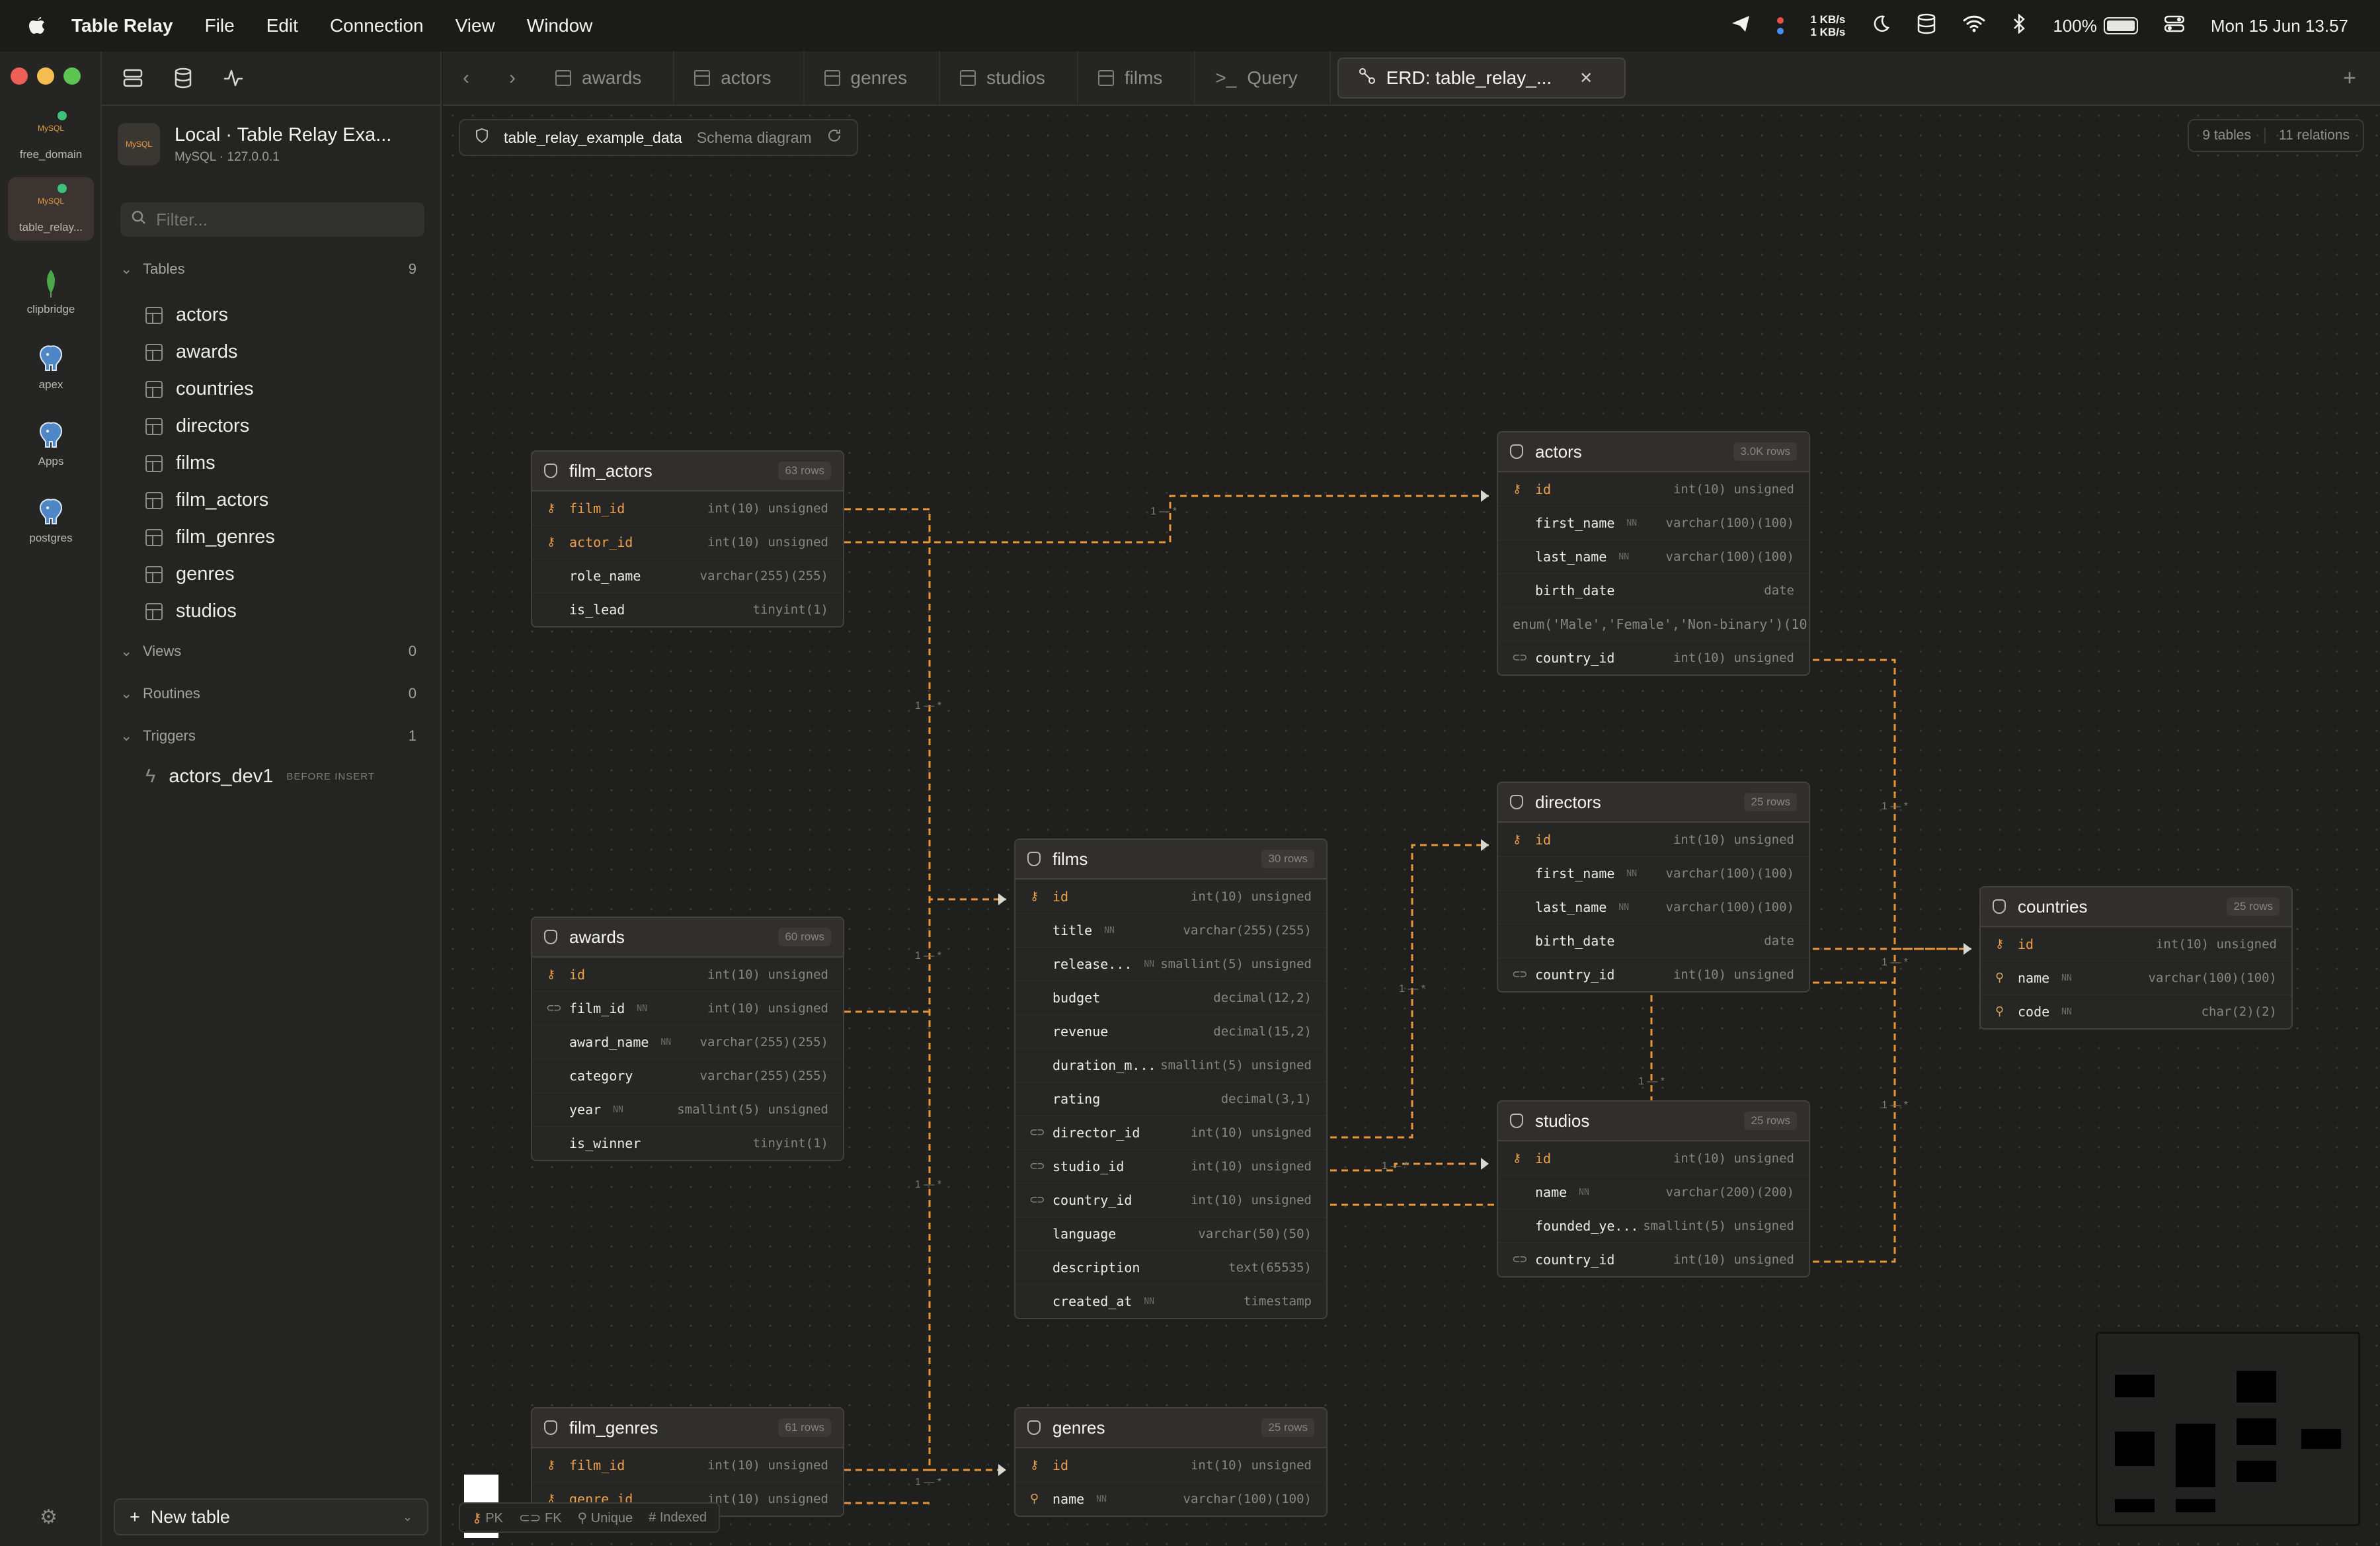  What do you see at coordinates (2095, 26) in the screenshot?
I see `battery-indicator: 100%` at bounding box center [2095, 26].